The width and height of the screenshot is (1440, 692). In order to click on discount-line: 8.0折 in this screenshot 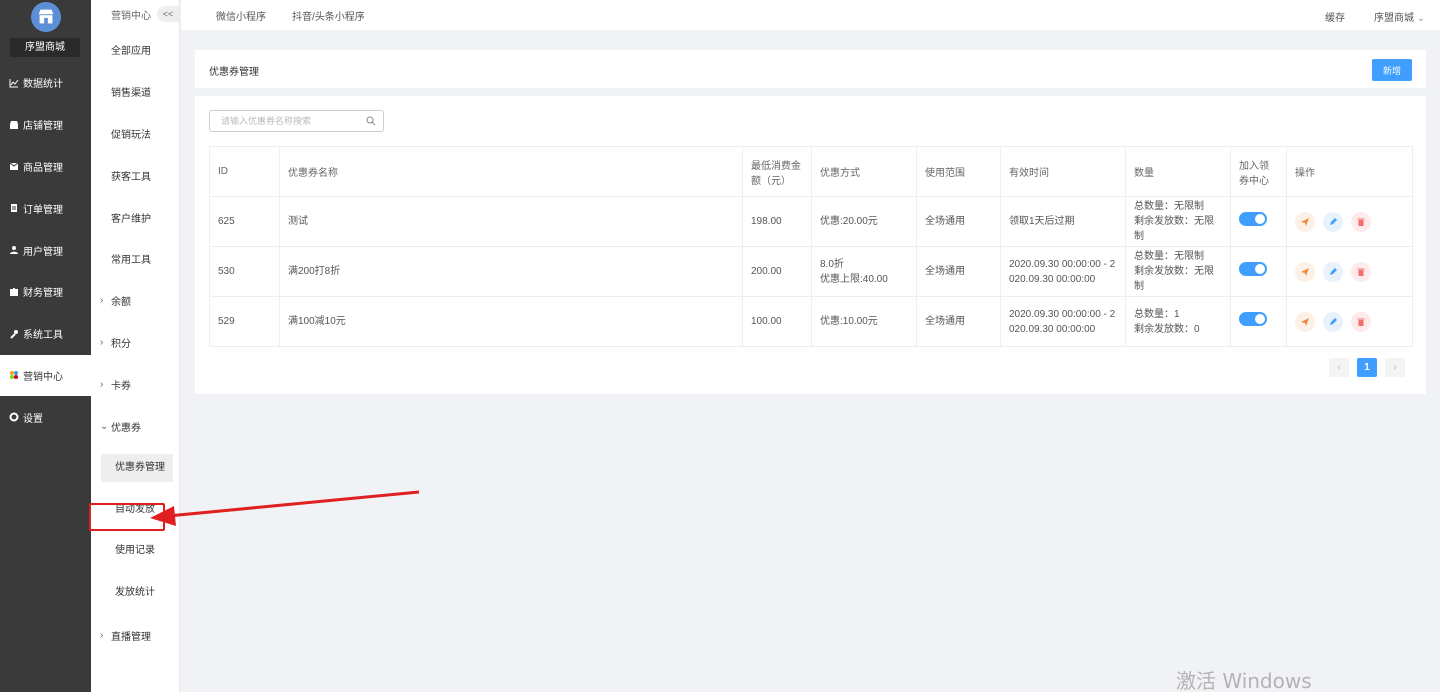, I will do `click(832, 264)`.